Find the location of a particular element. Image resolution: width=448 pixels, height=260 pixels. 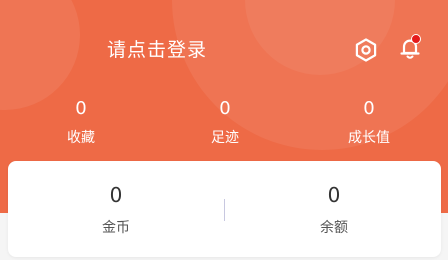

wallet-divider is located at coordinates (224, 210).